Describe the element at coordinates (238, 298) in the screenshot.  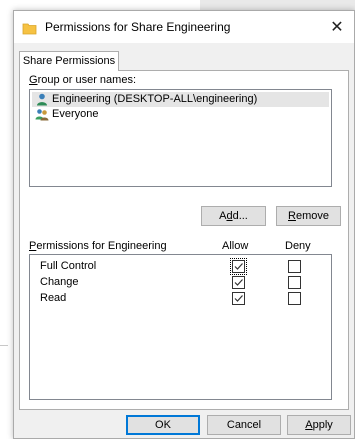
I see `read-allow-checkbox` at that location.